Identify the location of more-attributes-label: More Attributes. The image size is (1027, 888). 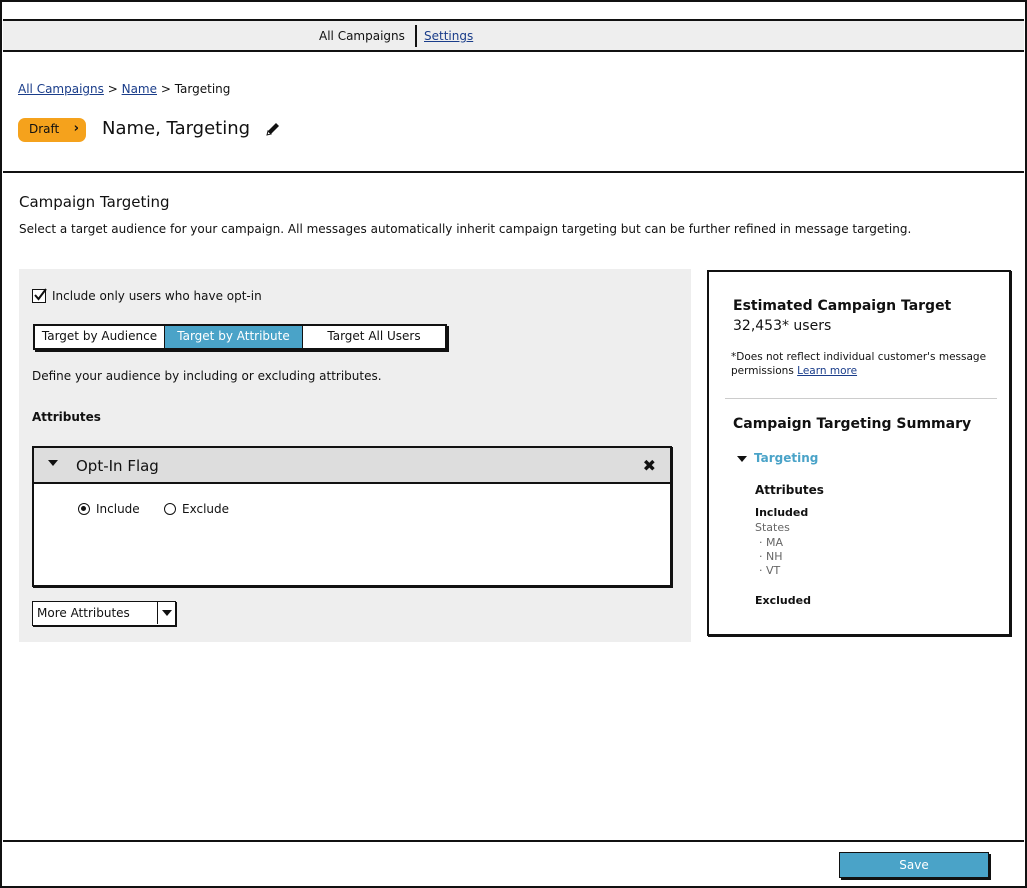
(83, 613).